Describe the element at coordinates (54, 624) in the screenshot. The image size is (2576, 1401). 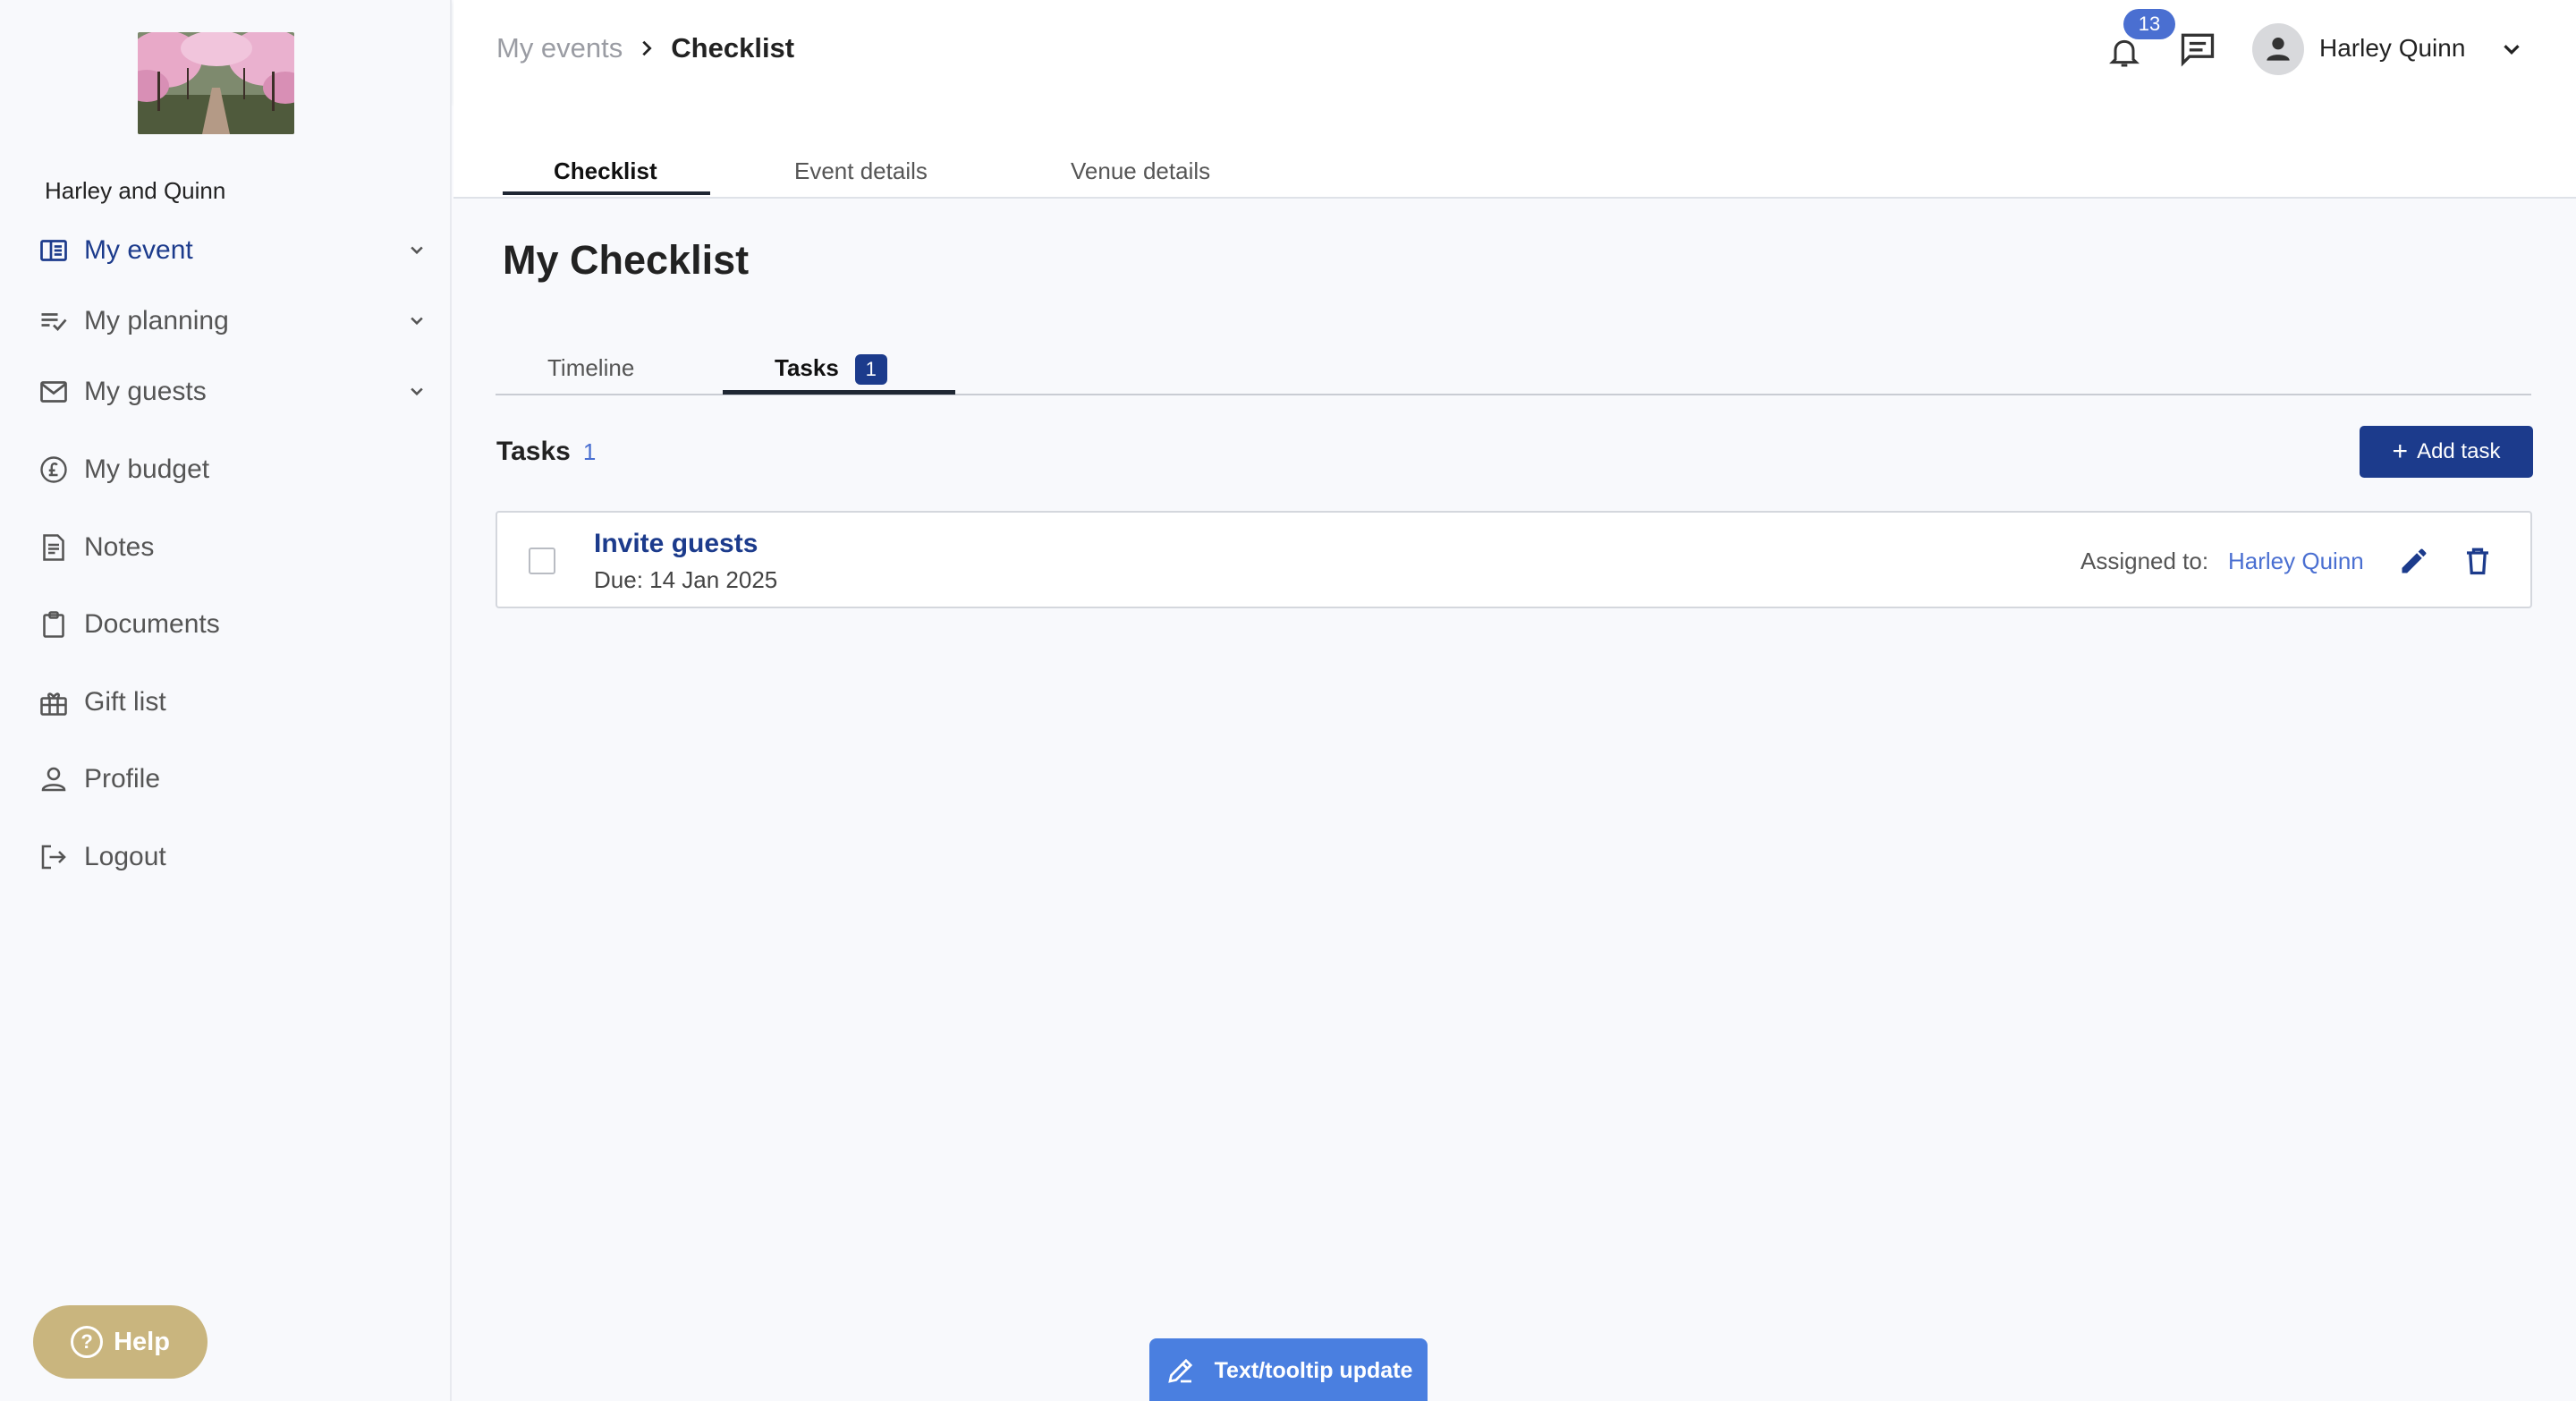
I see `clipboard-icon` at that location.